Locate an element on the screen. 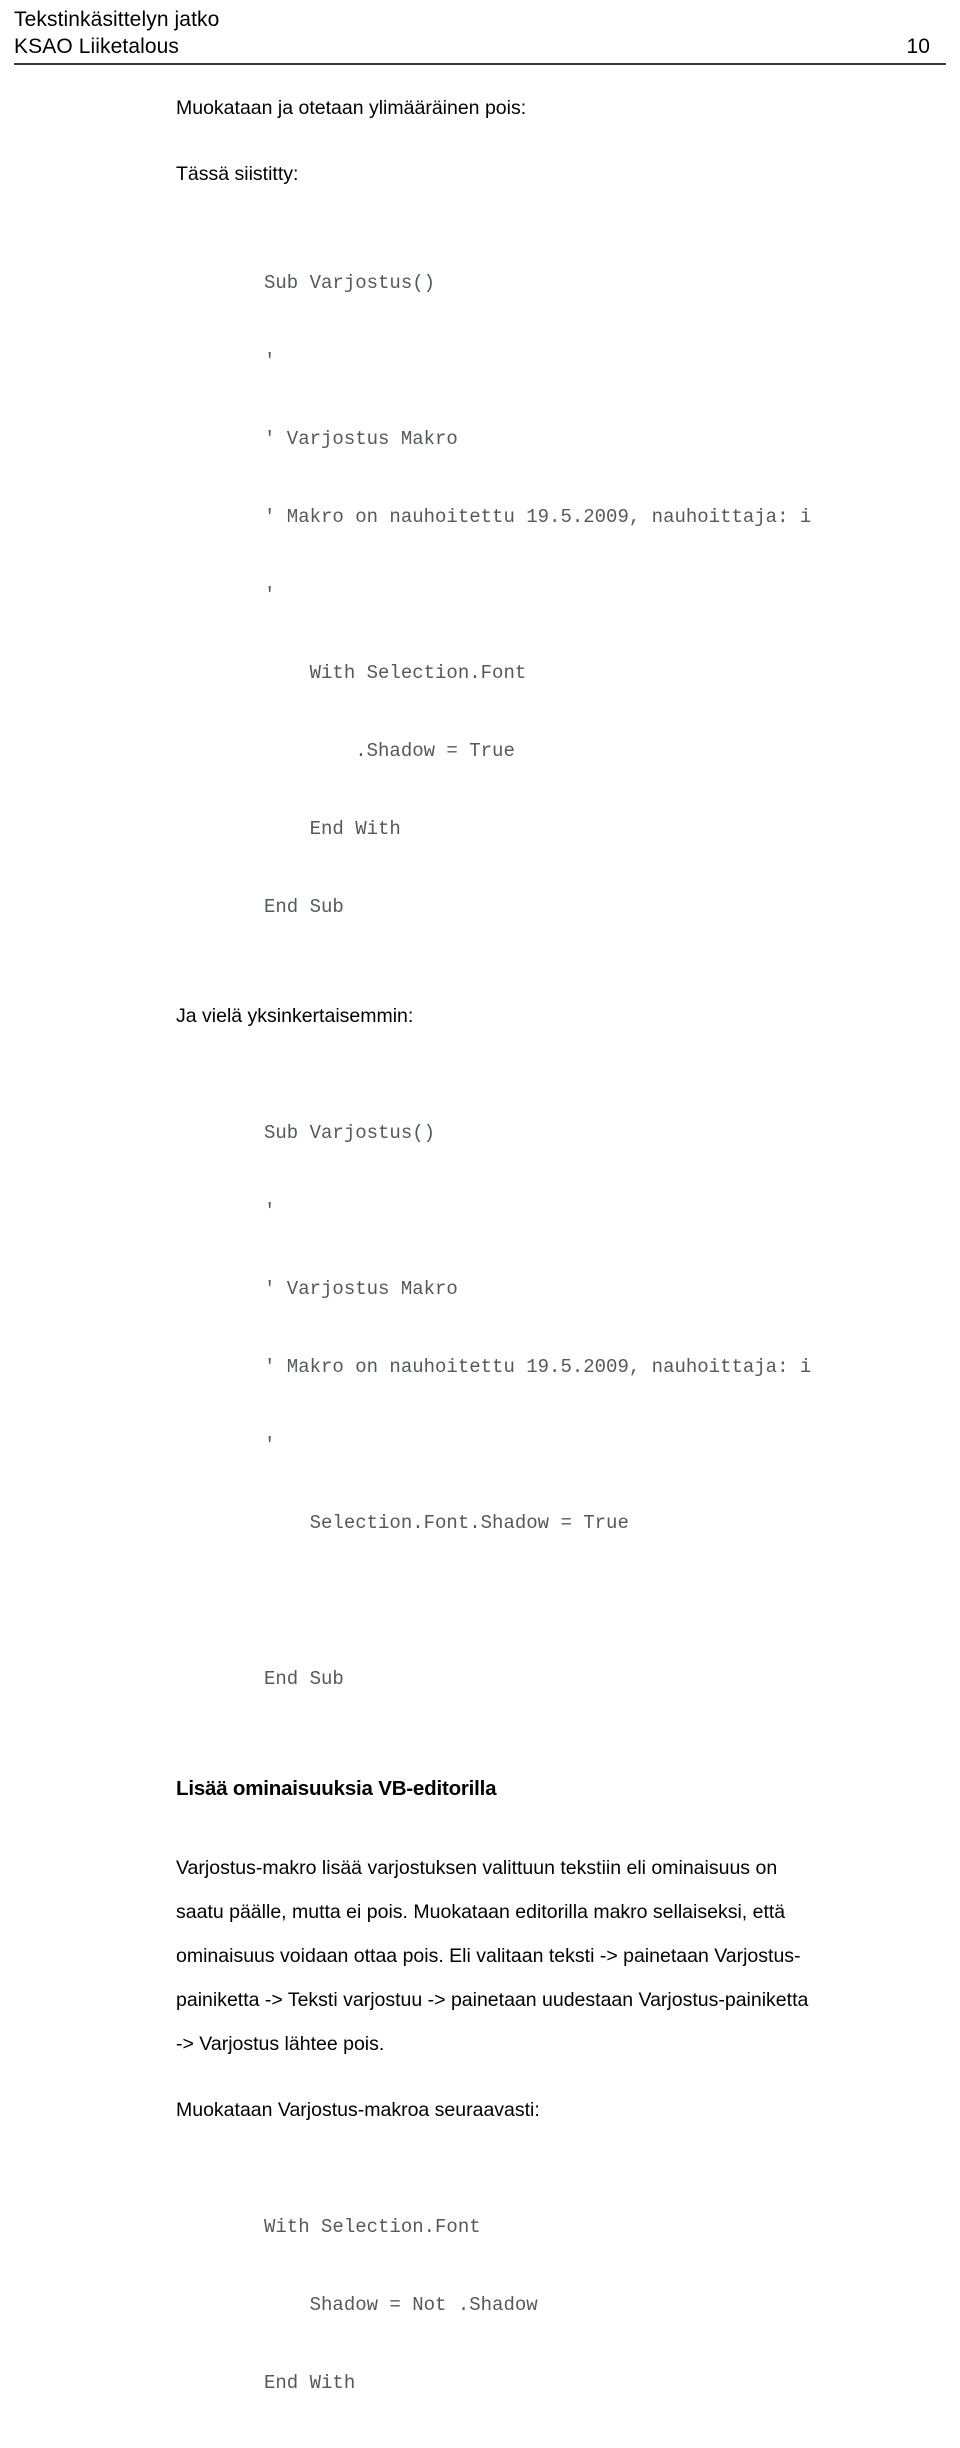  header-title-row-1: Tekstinkäsittelyn jatko is located at coordinates (480, 19).